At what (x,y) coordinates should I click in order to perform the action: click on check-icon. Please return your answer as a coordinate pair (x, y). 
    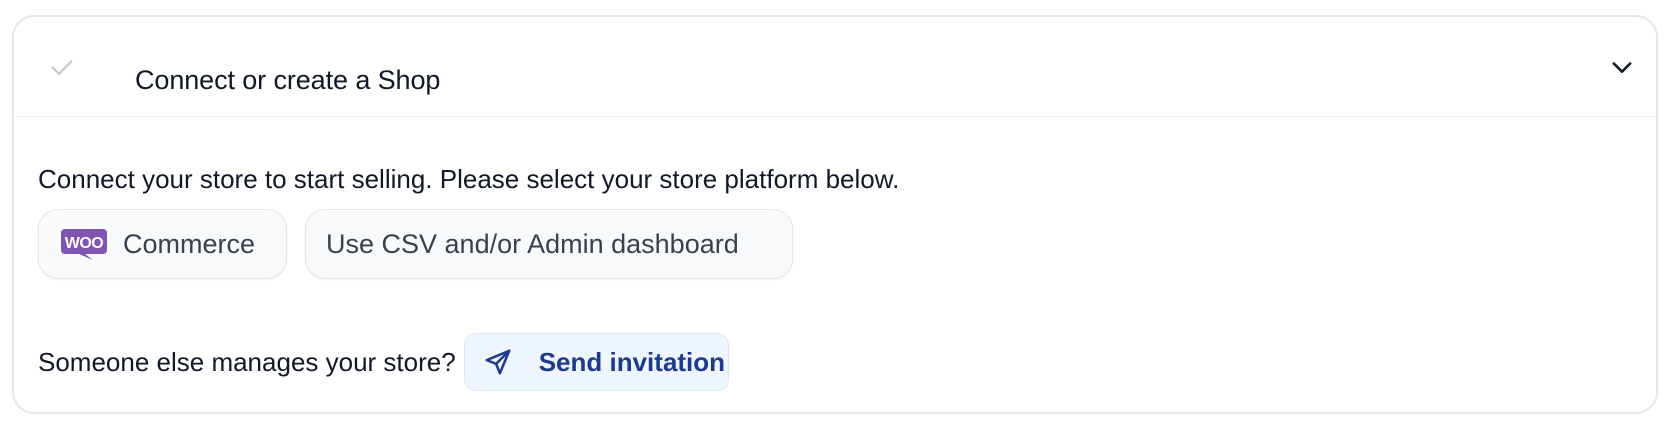
    Looking at the image, I should click on (62, 68).